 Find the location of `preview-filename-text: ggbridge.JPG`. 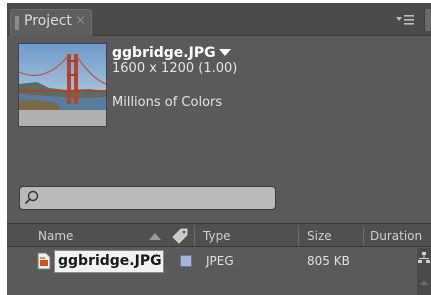

preview-filename-text: ggbridge.JPG is located at coordinates (164, 53).